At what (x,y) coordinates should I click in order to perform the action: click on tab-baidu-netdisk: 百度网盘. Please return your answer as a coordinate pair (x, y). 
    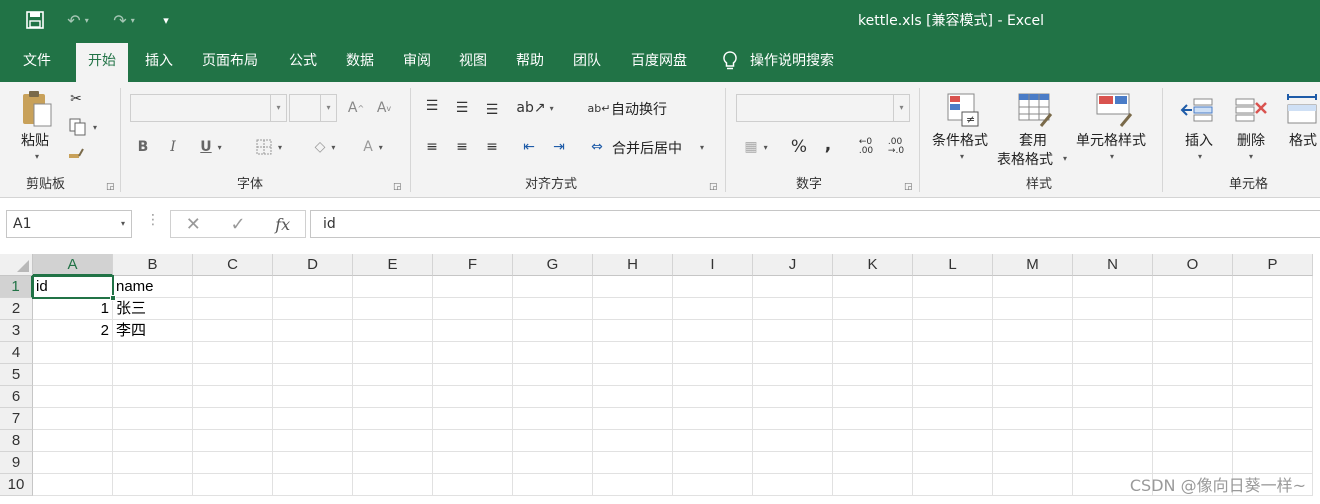
    Looking at the image, I should click on (659, 62).